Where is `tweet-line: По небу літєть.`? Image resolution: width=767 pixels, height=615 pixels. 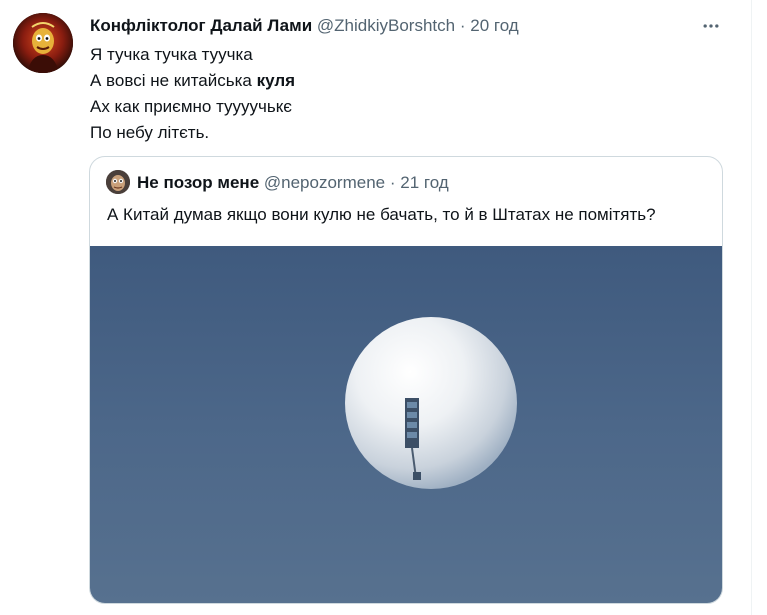 tweet-line: По небу літєть. is located at coordinates (150, 132).